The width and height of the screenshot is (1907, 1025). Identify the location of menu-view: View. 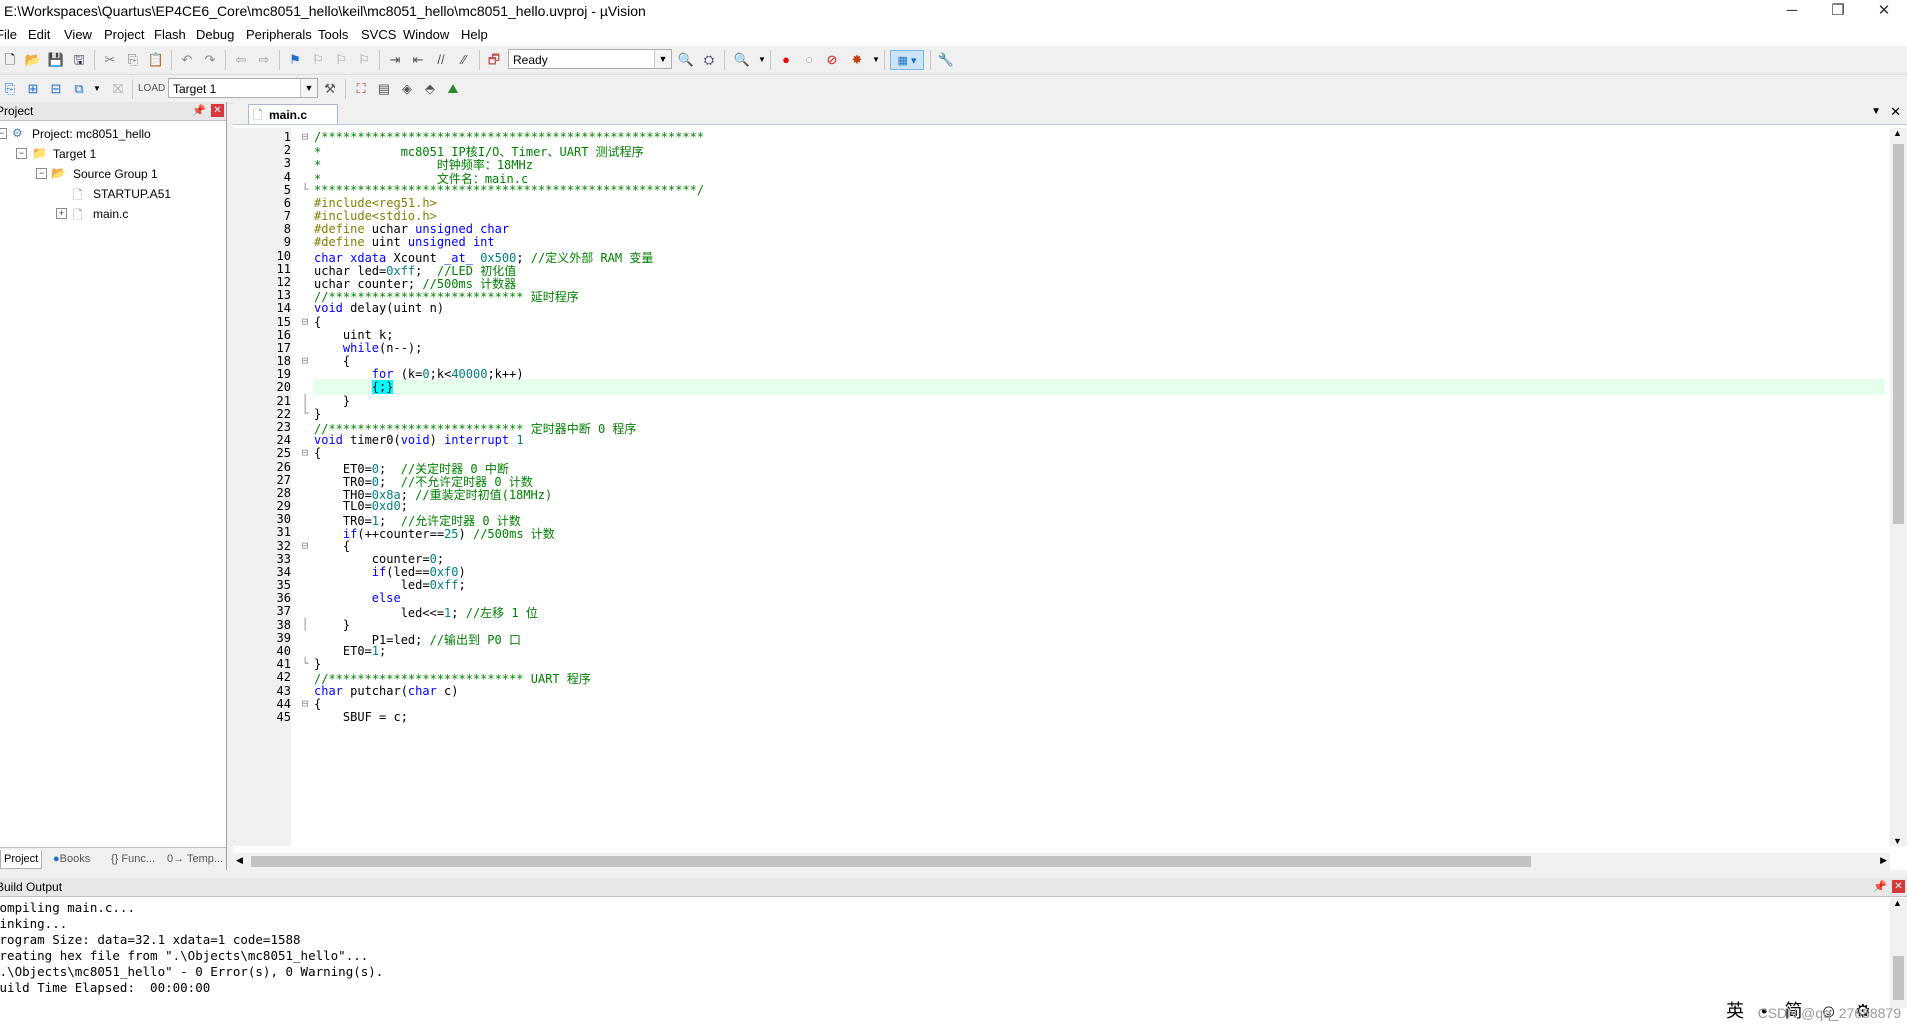
(78, 34).